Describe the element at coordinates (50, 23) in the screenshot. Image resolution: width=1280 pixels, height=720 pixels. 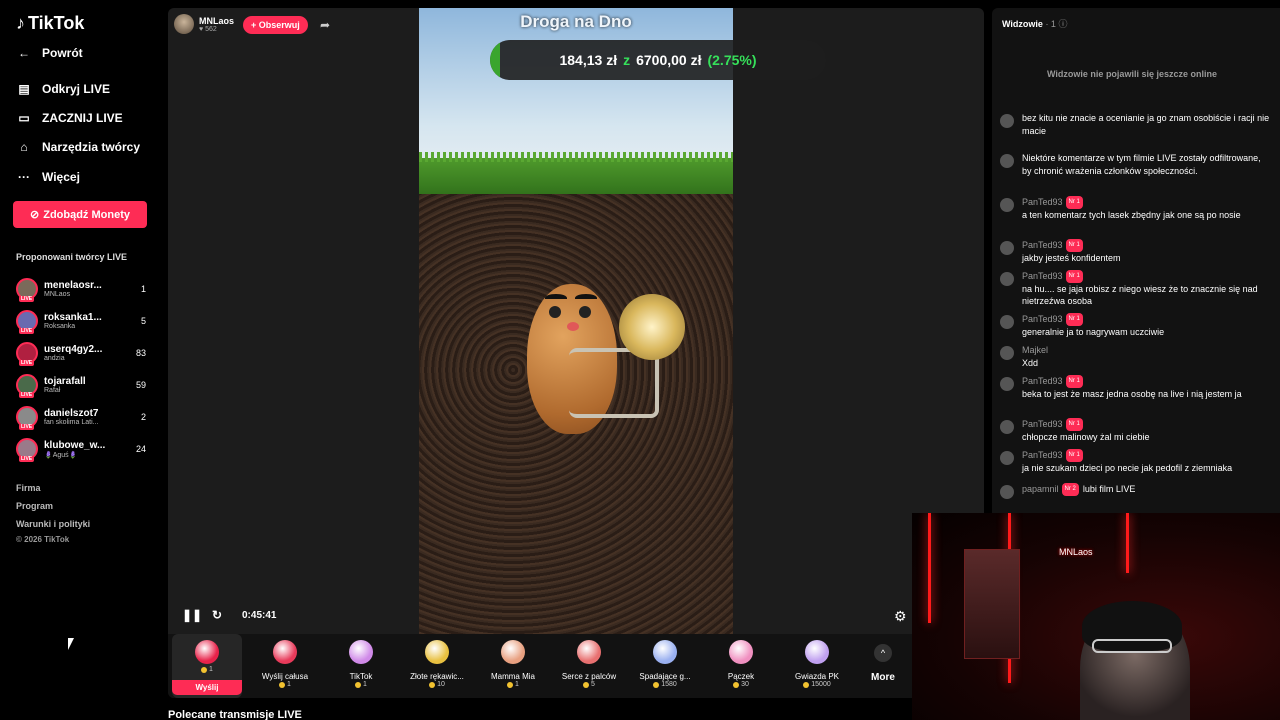
I see `tiktok-logo: ♪ TikTok` at that location.